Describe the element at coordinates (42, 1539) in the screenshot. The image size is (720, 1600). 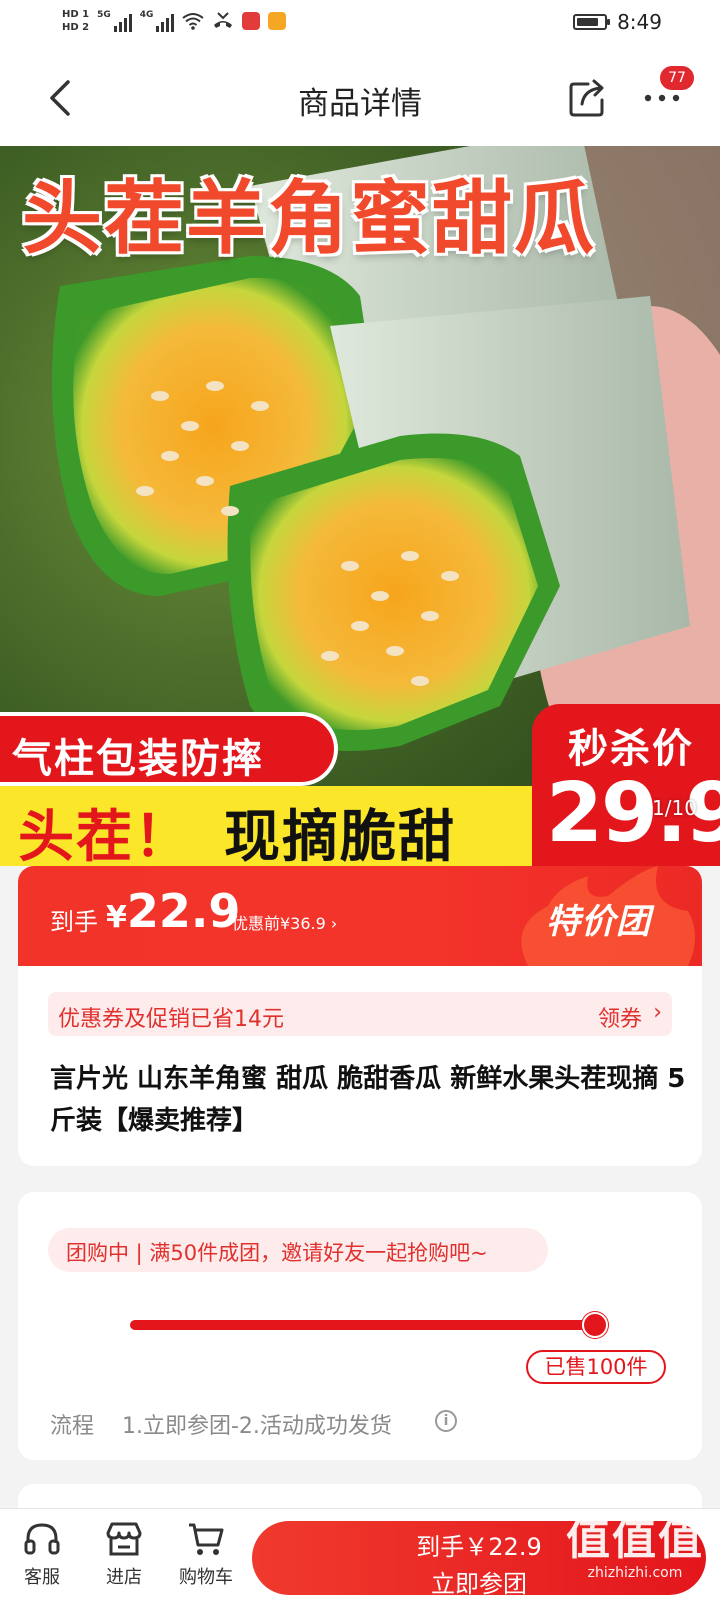
I see `headset-icon` at that location.